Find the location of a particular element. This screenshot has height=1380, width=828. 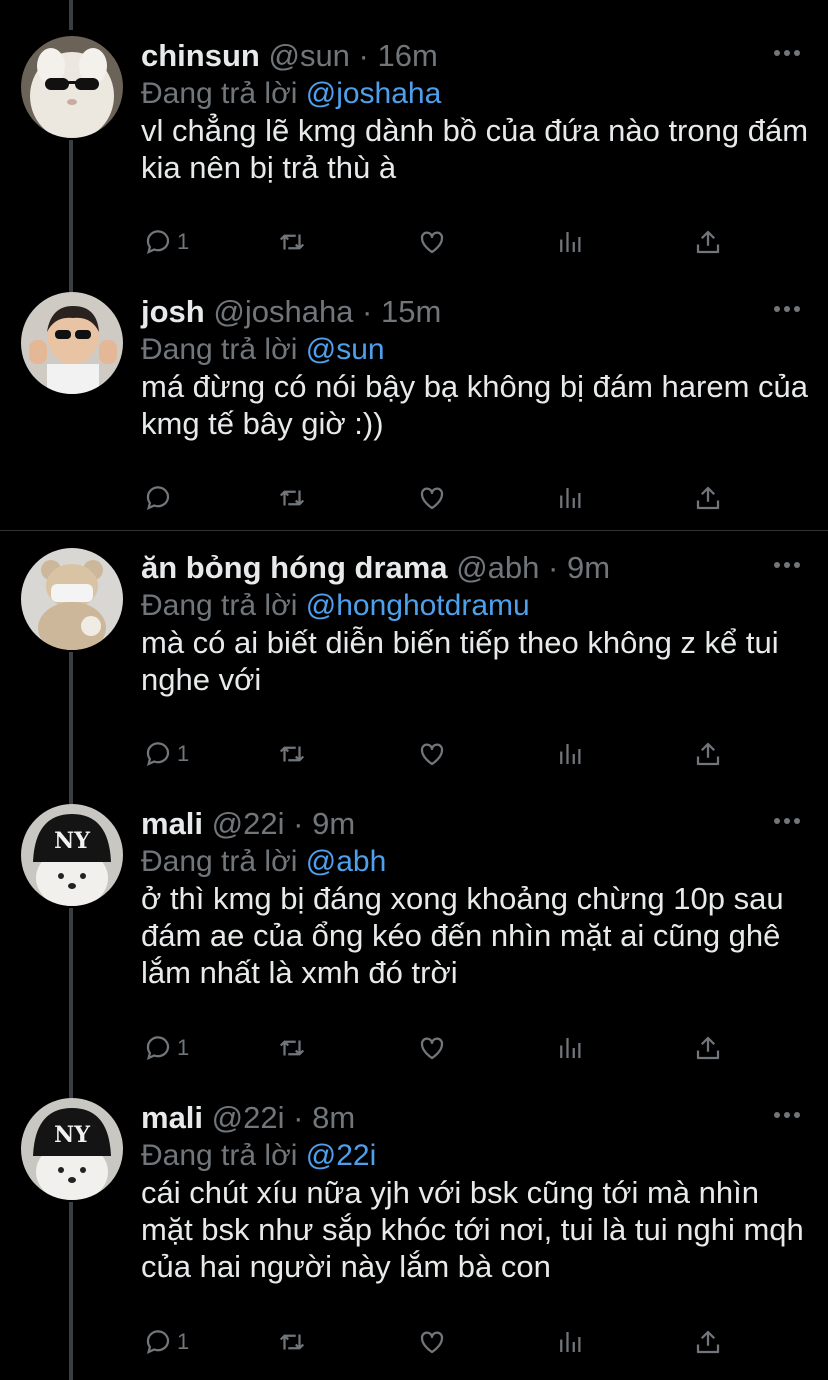

author-handle: @sun is located at coordinates (308, 55).